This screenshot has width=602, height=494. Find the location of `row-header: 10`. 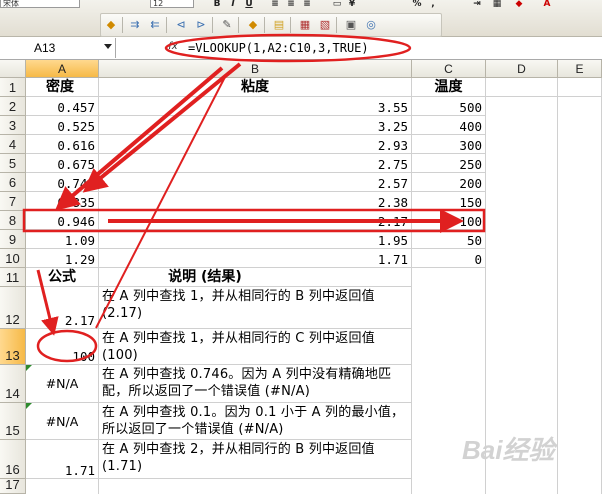

row-header: 10 is located at coordinates (13, 258).